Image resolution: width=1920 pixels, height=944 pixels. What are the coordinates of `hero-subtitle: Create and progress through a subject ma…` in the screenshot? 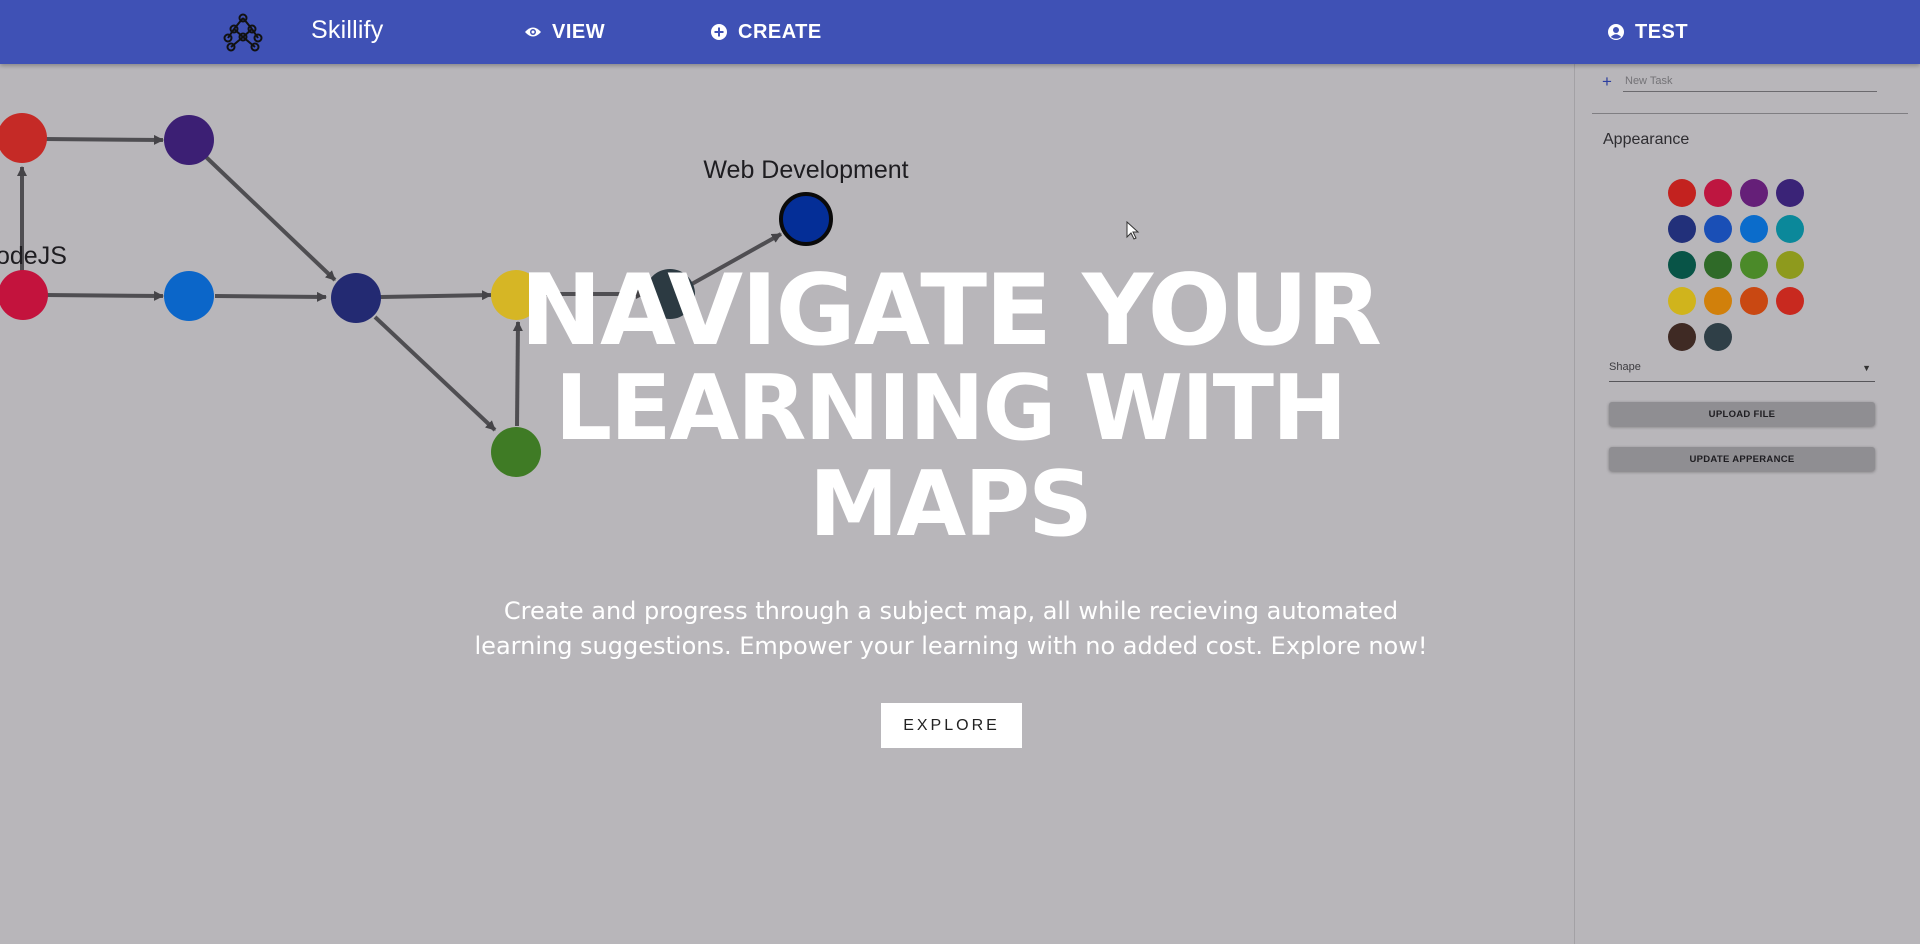 It's located at (951, 629).